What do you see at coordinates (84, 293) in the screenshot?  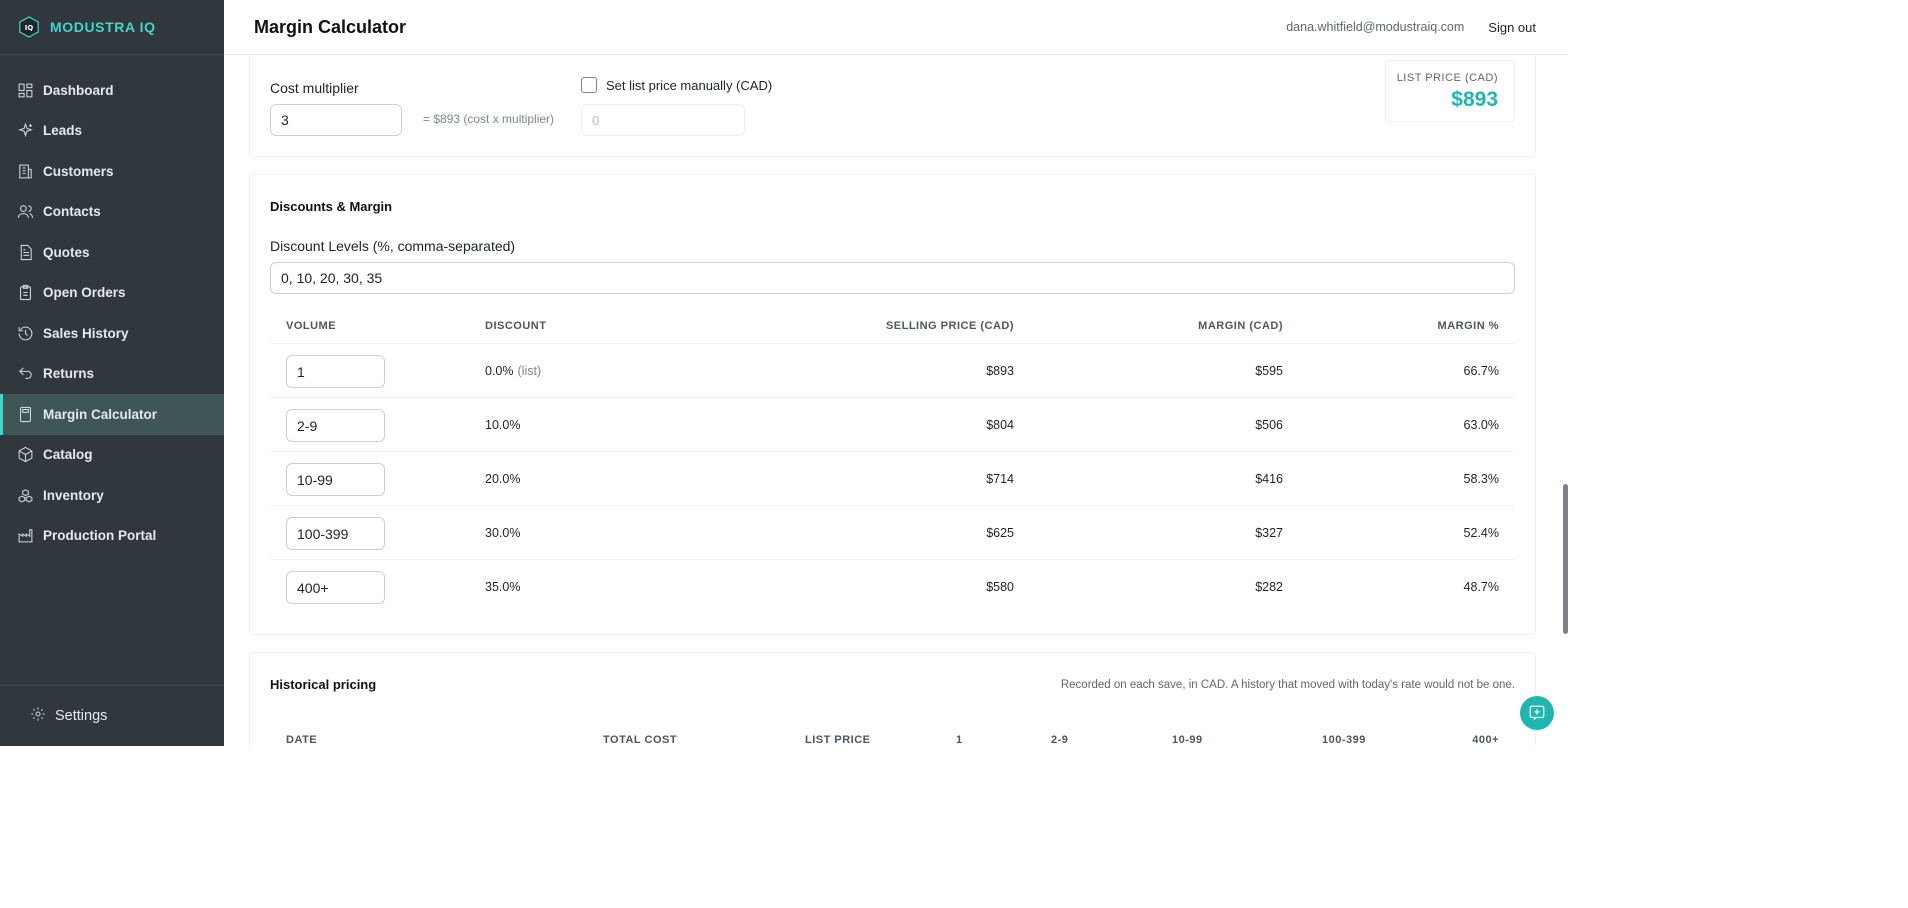 I see `sidebar-item-label: Open Orders` at bounding box center [84, 293].